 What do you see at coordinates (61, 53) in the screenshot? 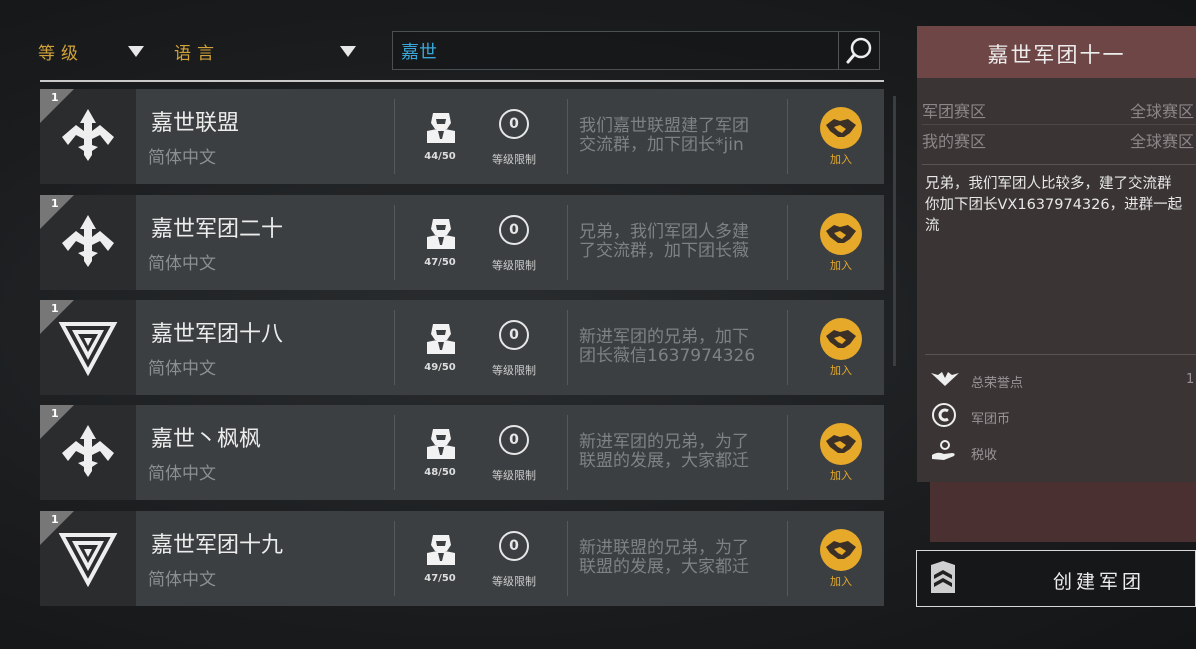
I see `level-filter-label: 等级` at bounding box center [61, 53].